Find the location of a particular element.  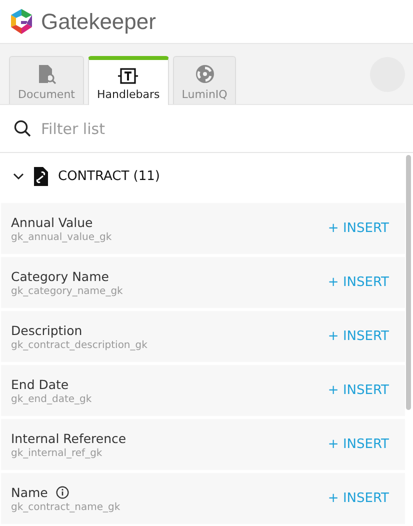

field-key: gk_end_date_gk is located at coordinates (169, 399).